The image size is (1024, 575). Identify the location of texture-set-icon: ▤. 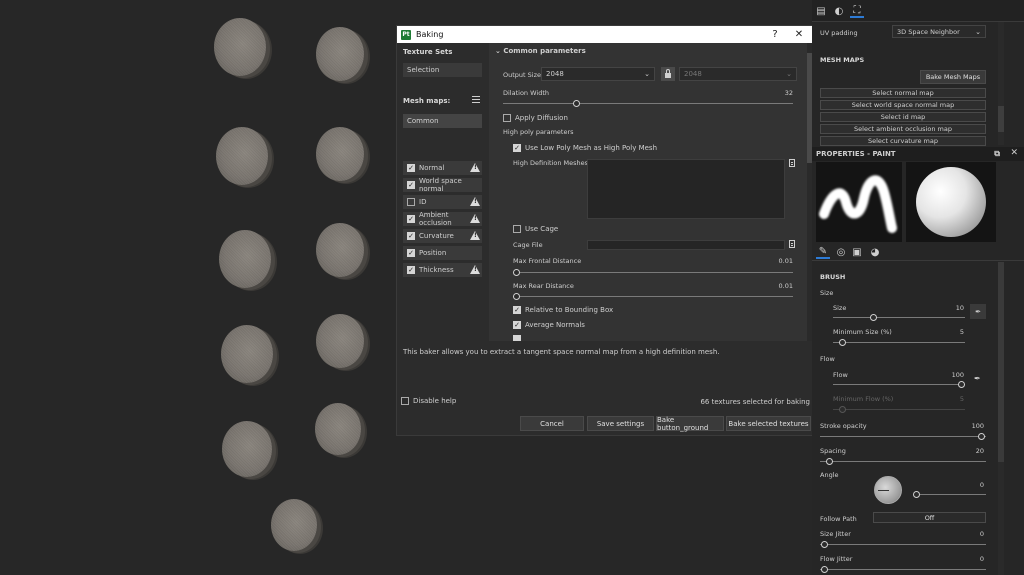
(821, 11).